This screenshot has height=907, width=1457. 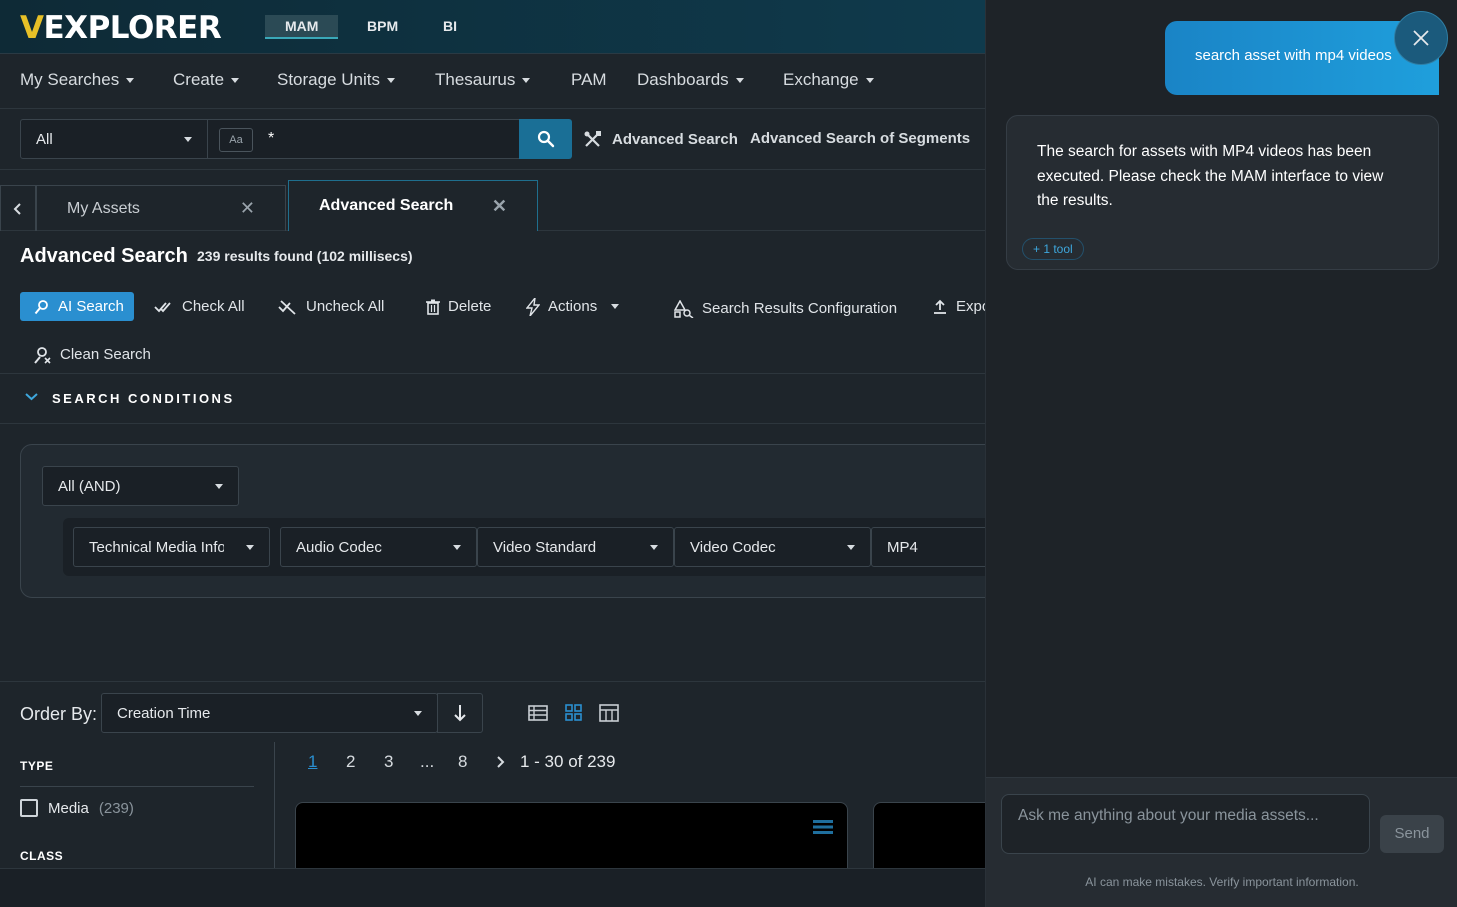 I want to click on table-view-icon, so click(x=609, y=713).